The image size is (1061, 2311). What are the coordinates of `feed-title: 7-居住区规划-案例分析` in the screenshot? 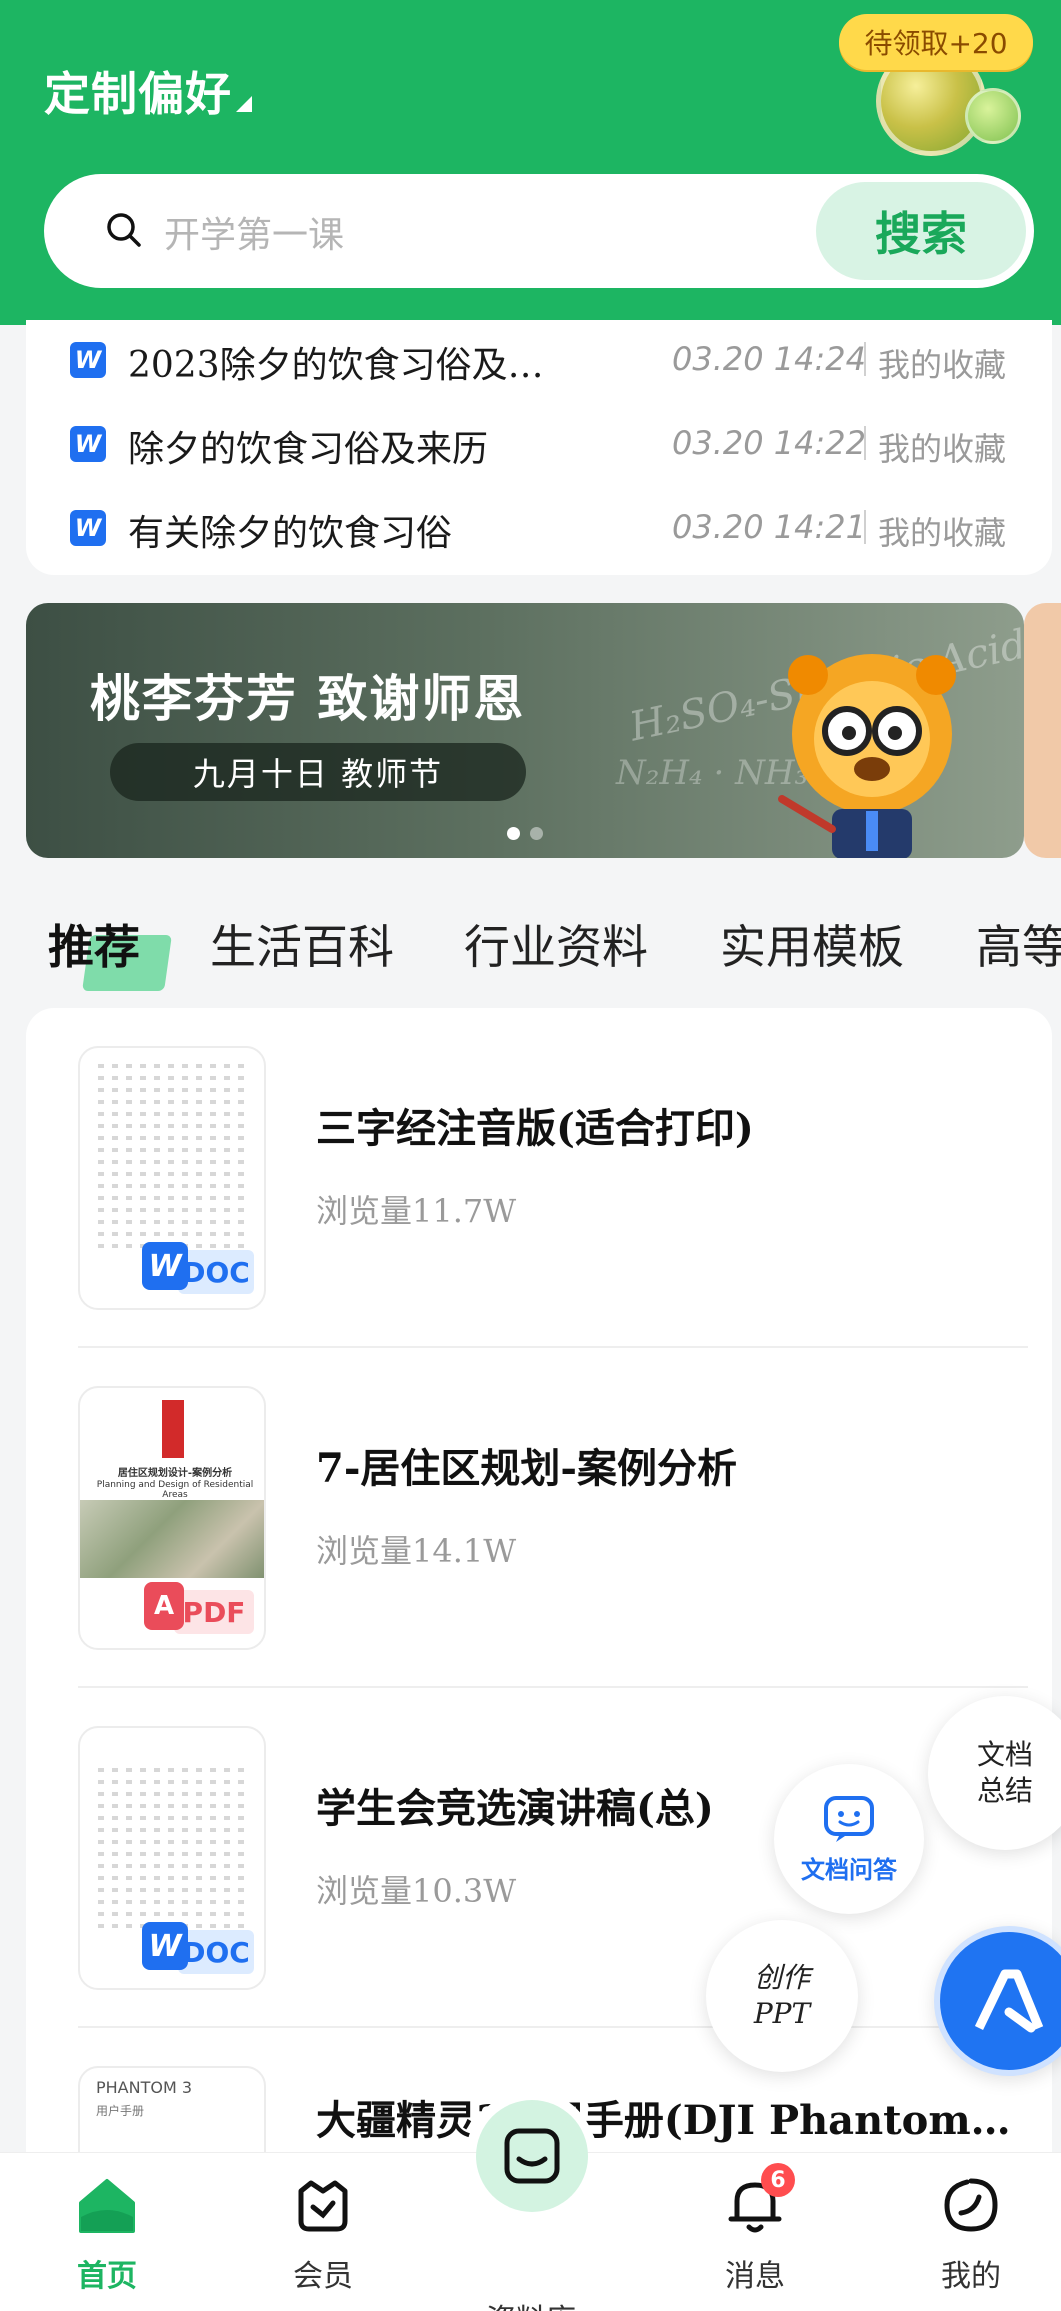 It's located at (527, 1468).